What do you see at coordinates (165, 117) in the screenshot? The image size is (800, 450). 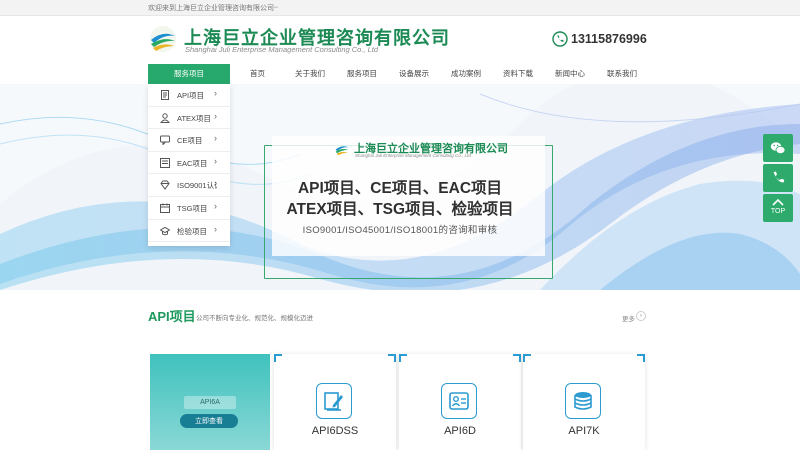 I see `user-icon` at bounding box center [165, 117].